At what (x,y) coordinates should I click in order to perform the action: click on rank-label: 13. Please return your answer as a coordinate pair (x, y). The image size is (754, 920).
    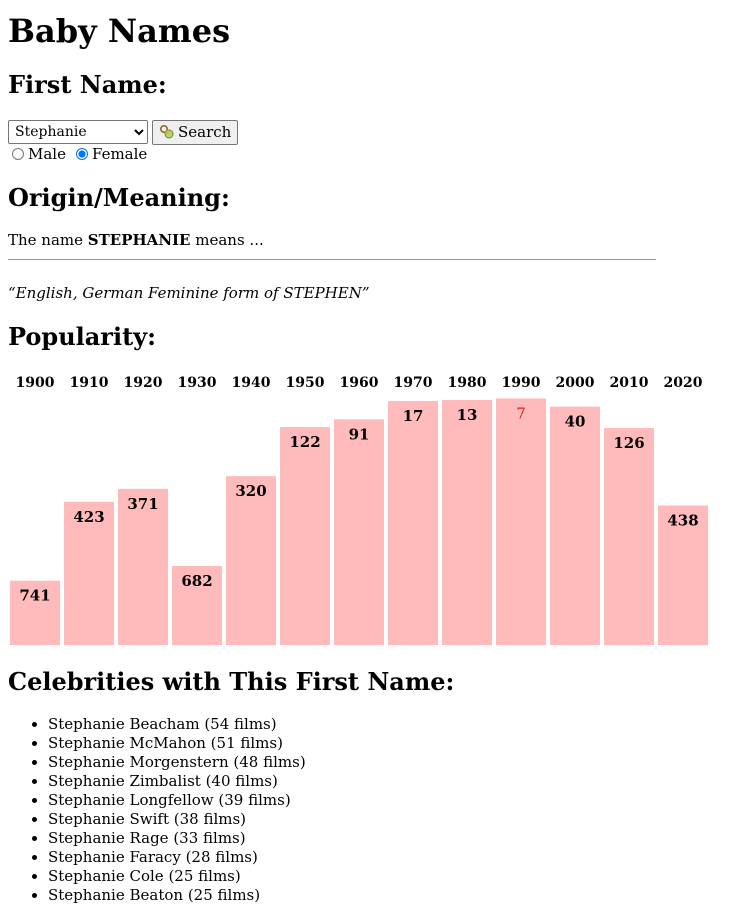
    Looking at the image, I should click on (467, 415).